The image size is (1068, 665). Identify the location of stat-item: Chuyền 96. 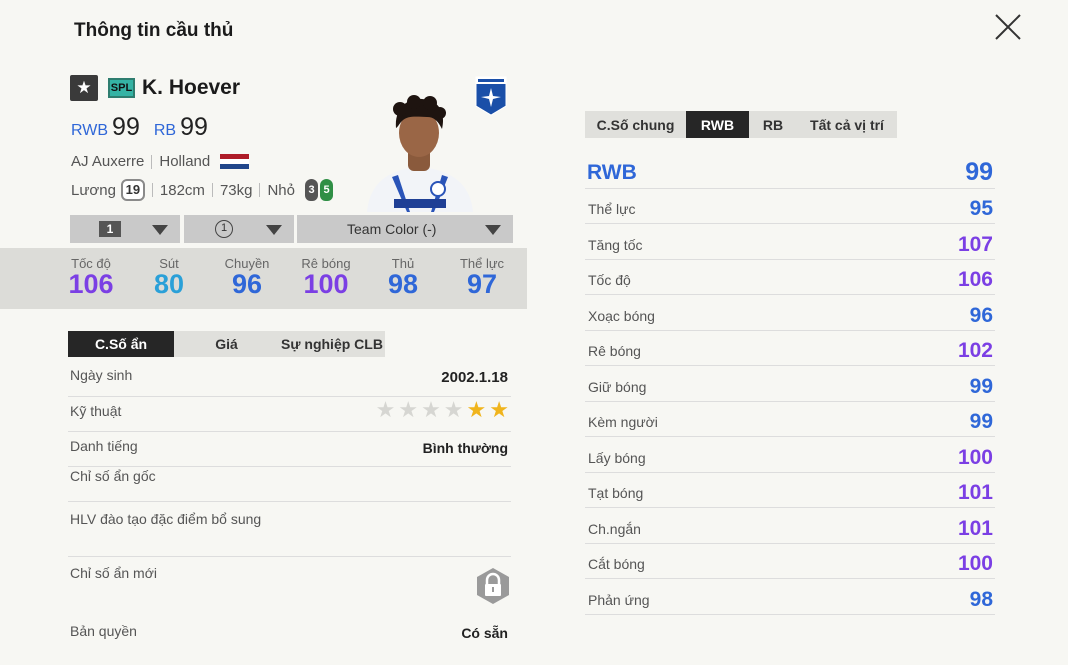
(247, 278).